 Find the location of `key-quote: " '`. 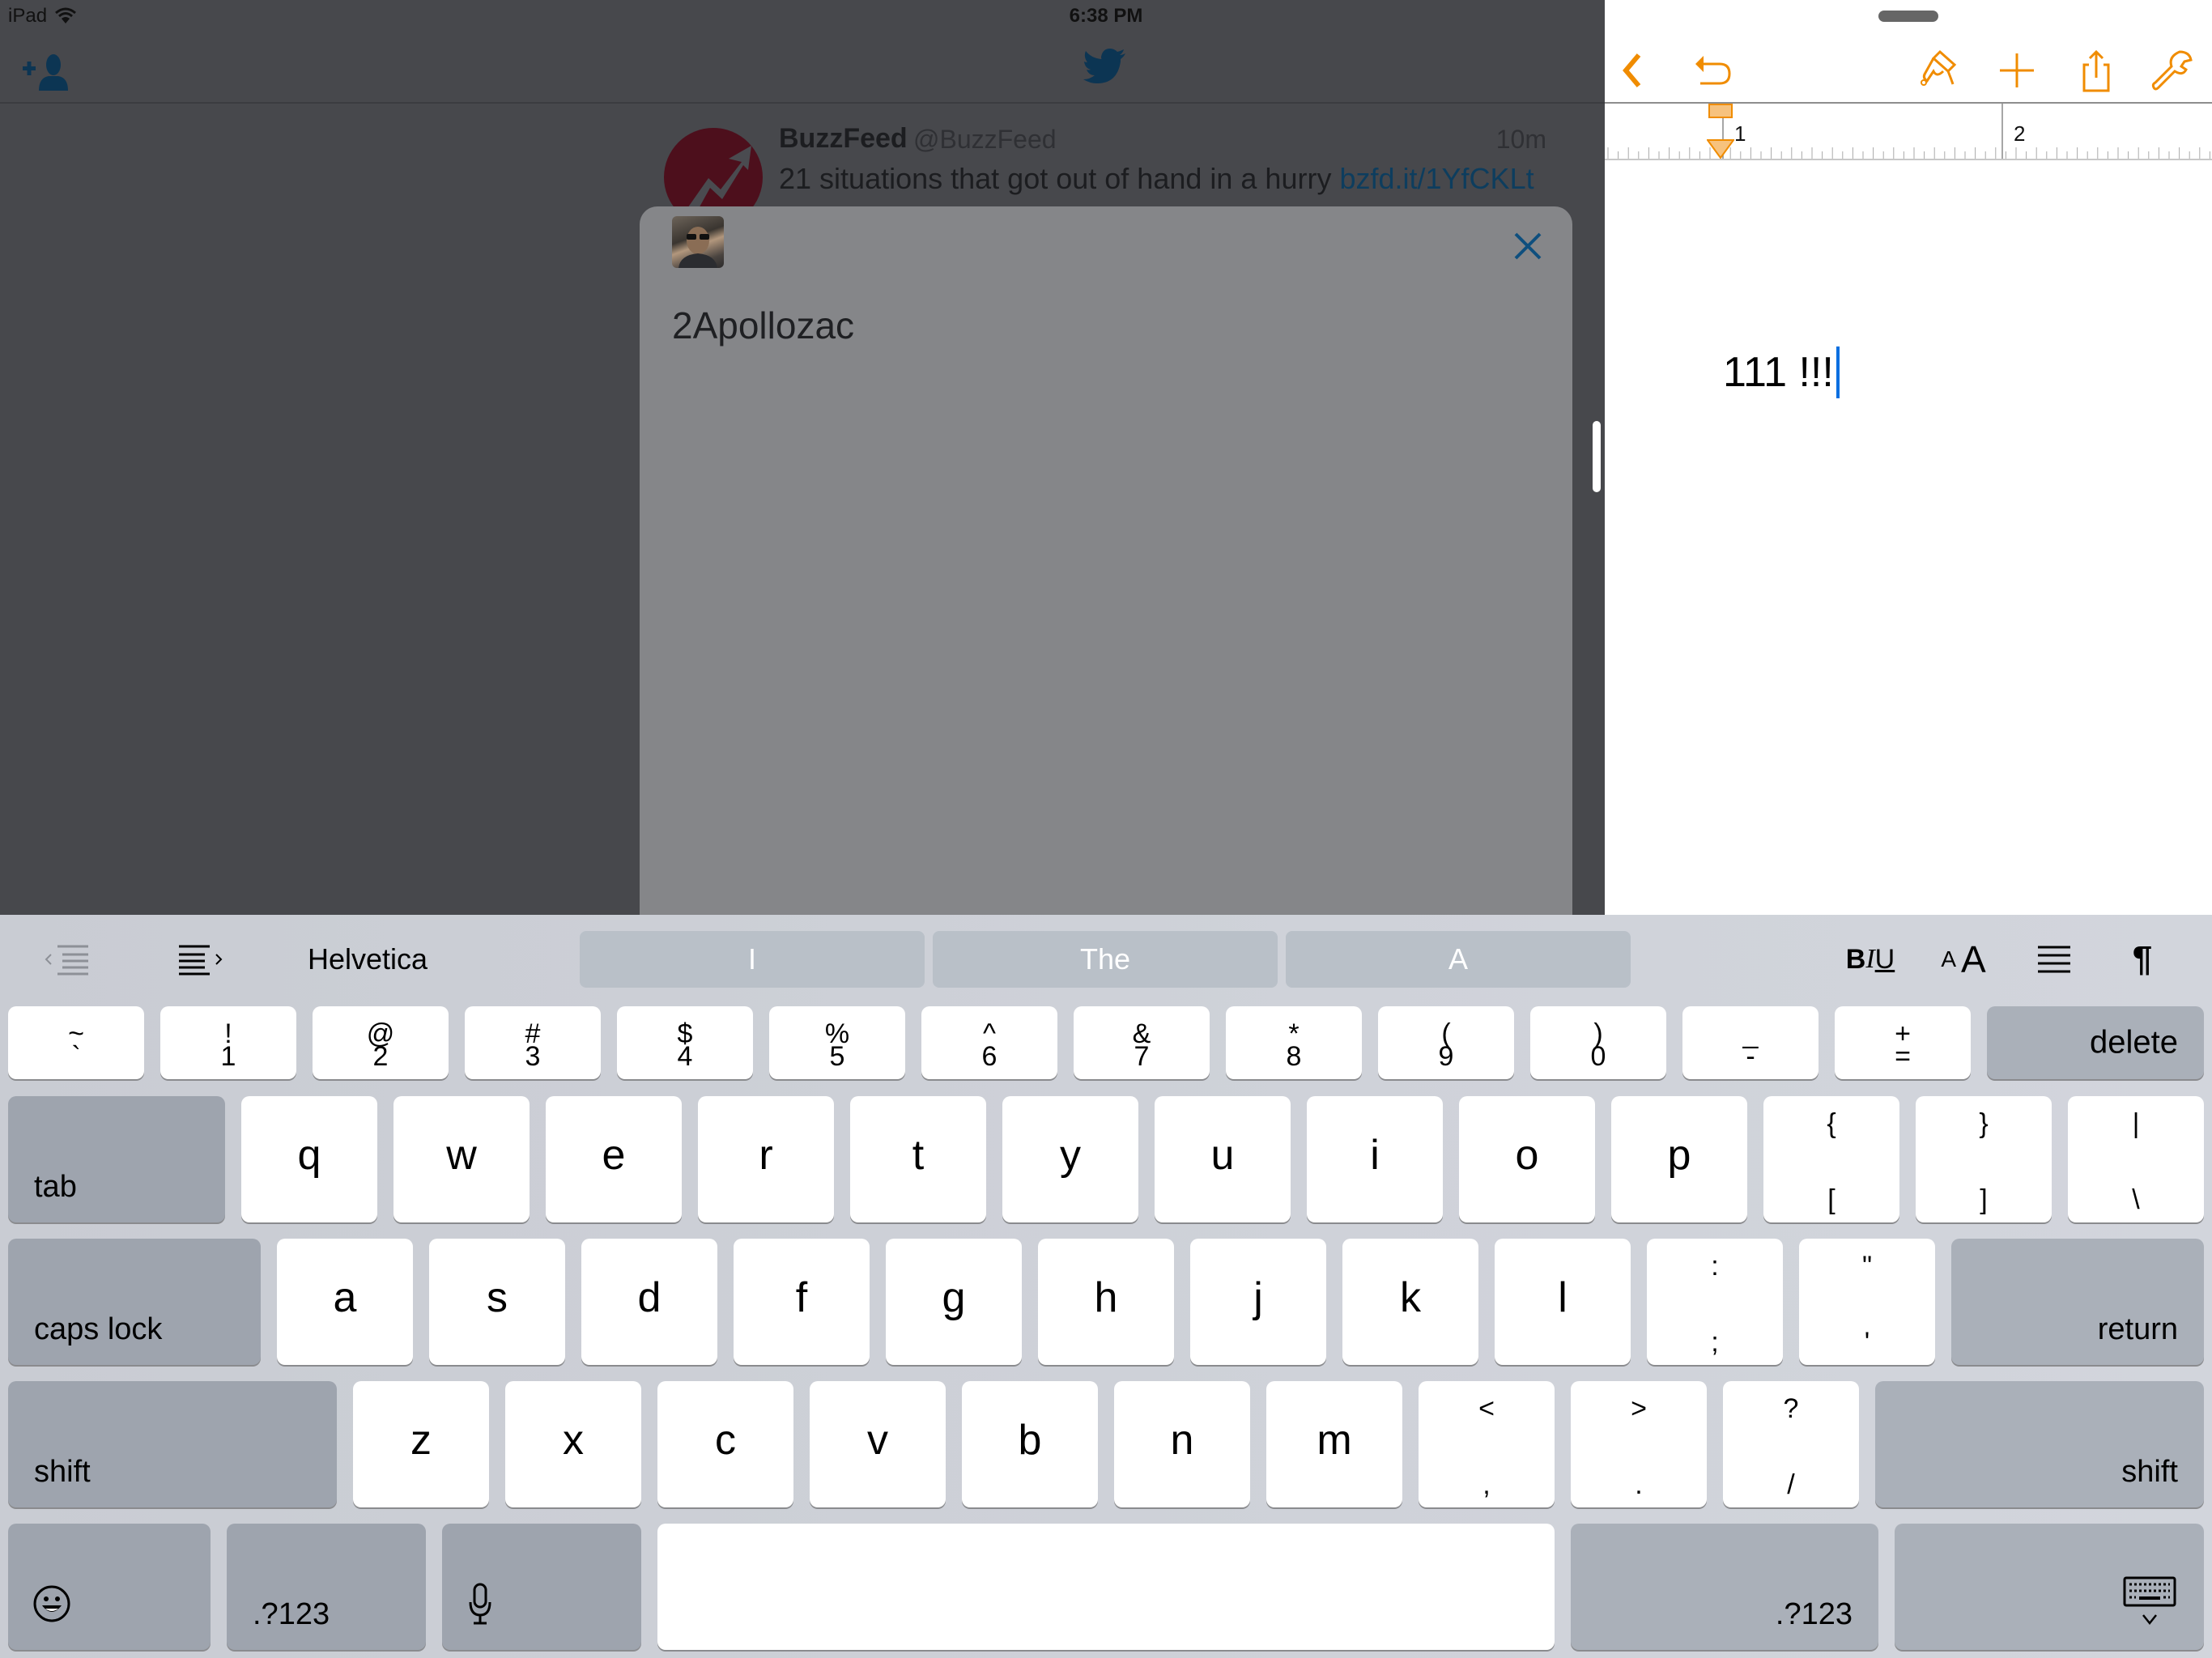

key-quote: " ' is located at coordinates (1867, 1302).